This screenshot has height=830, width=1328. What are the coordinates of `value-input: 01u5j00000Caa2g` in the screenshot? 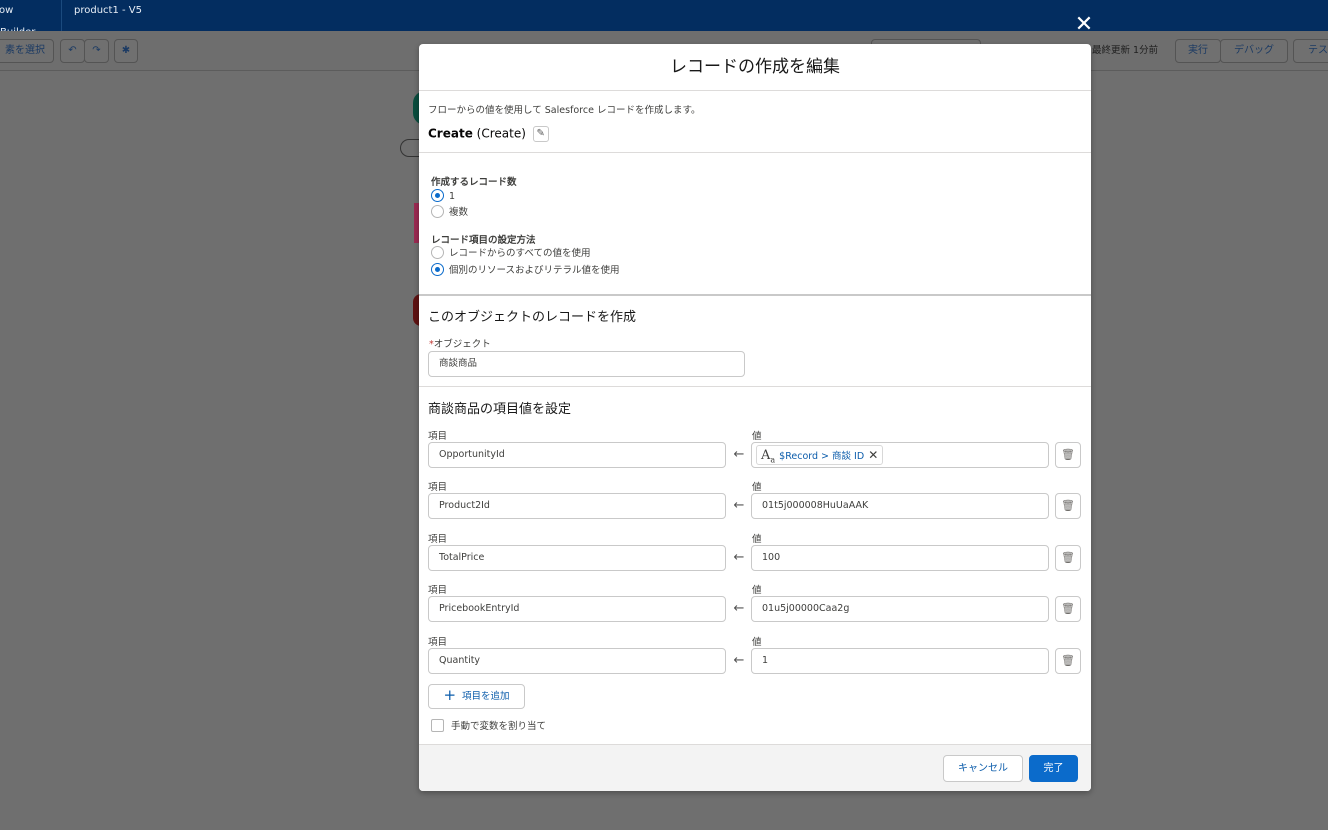 It's located at (900, 609).